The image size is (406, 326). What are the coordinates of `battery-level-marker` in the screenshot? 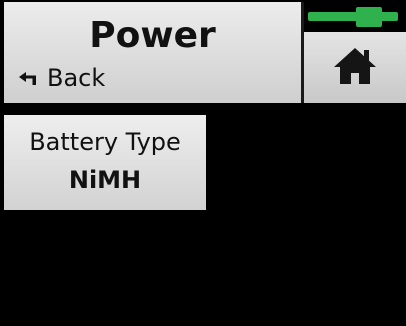 It's located at (369, 17).